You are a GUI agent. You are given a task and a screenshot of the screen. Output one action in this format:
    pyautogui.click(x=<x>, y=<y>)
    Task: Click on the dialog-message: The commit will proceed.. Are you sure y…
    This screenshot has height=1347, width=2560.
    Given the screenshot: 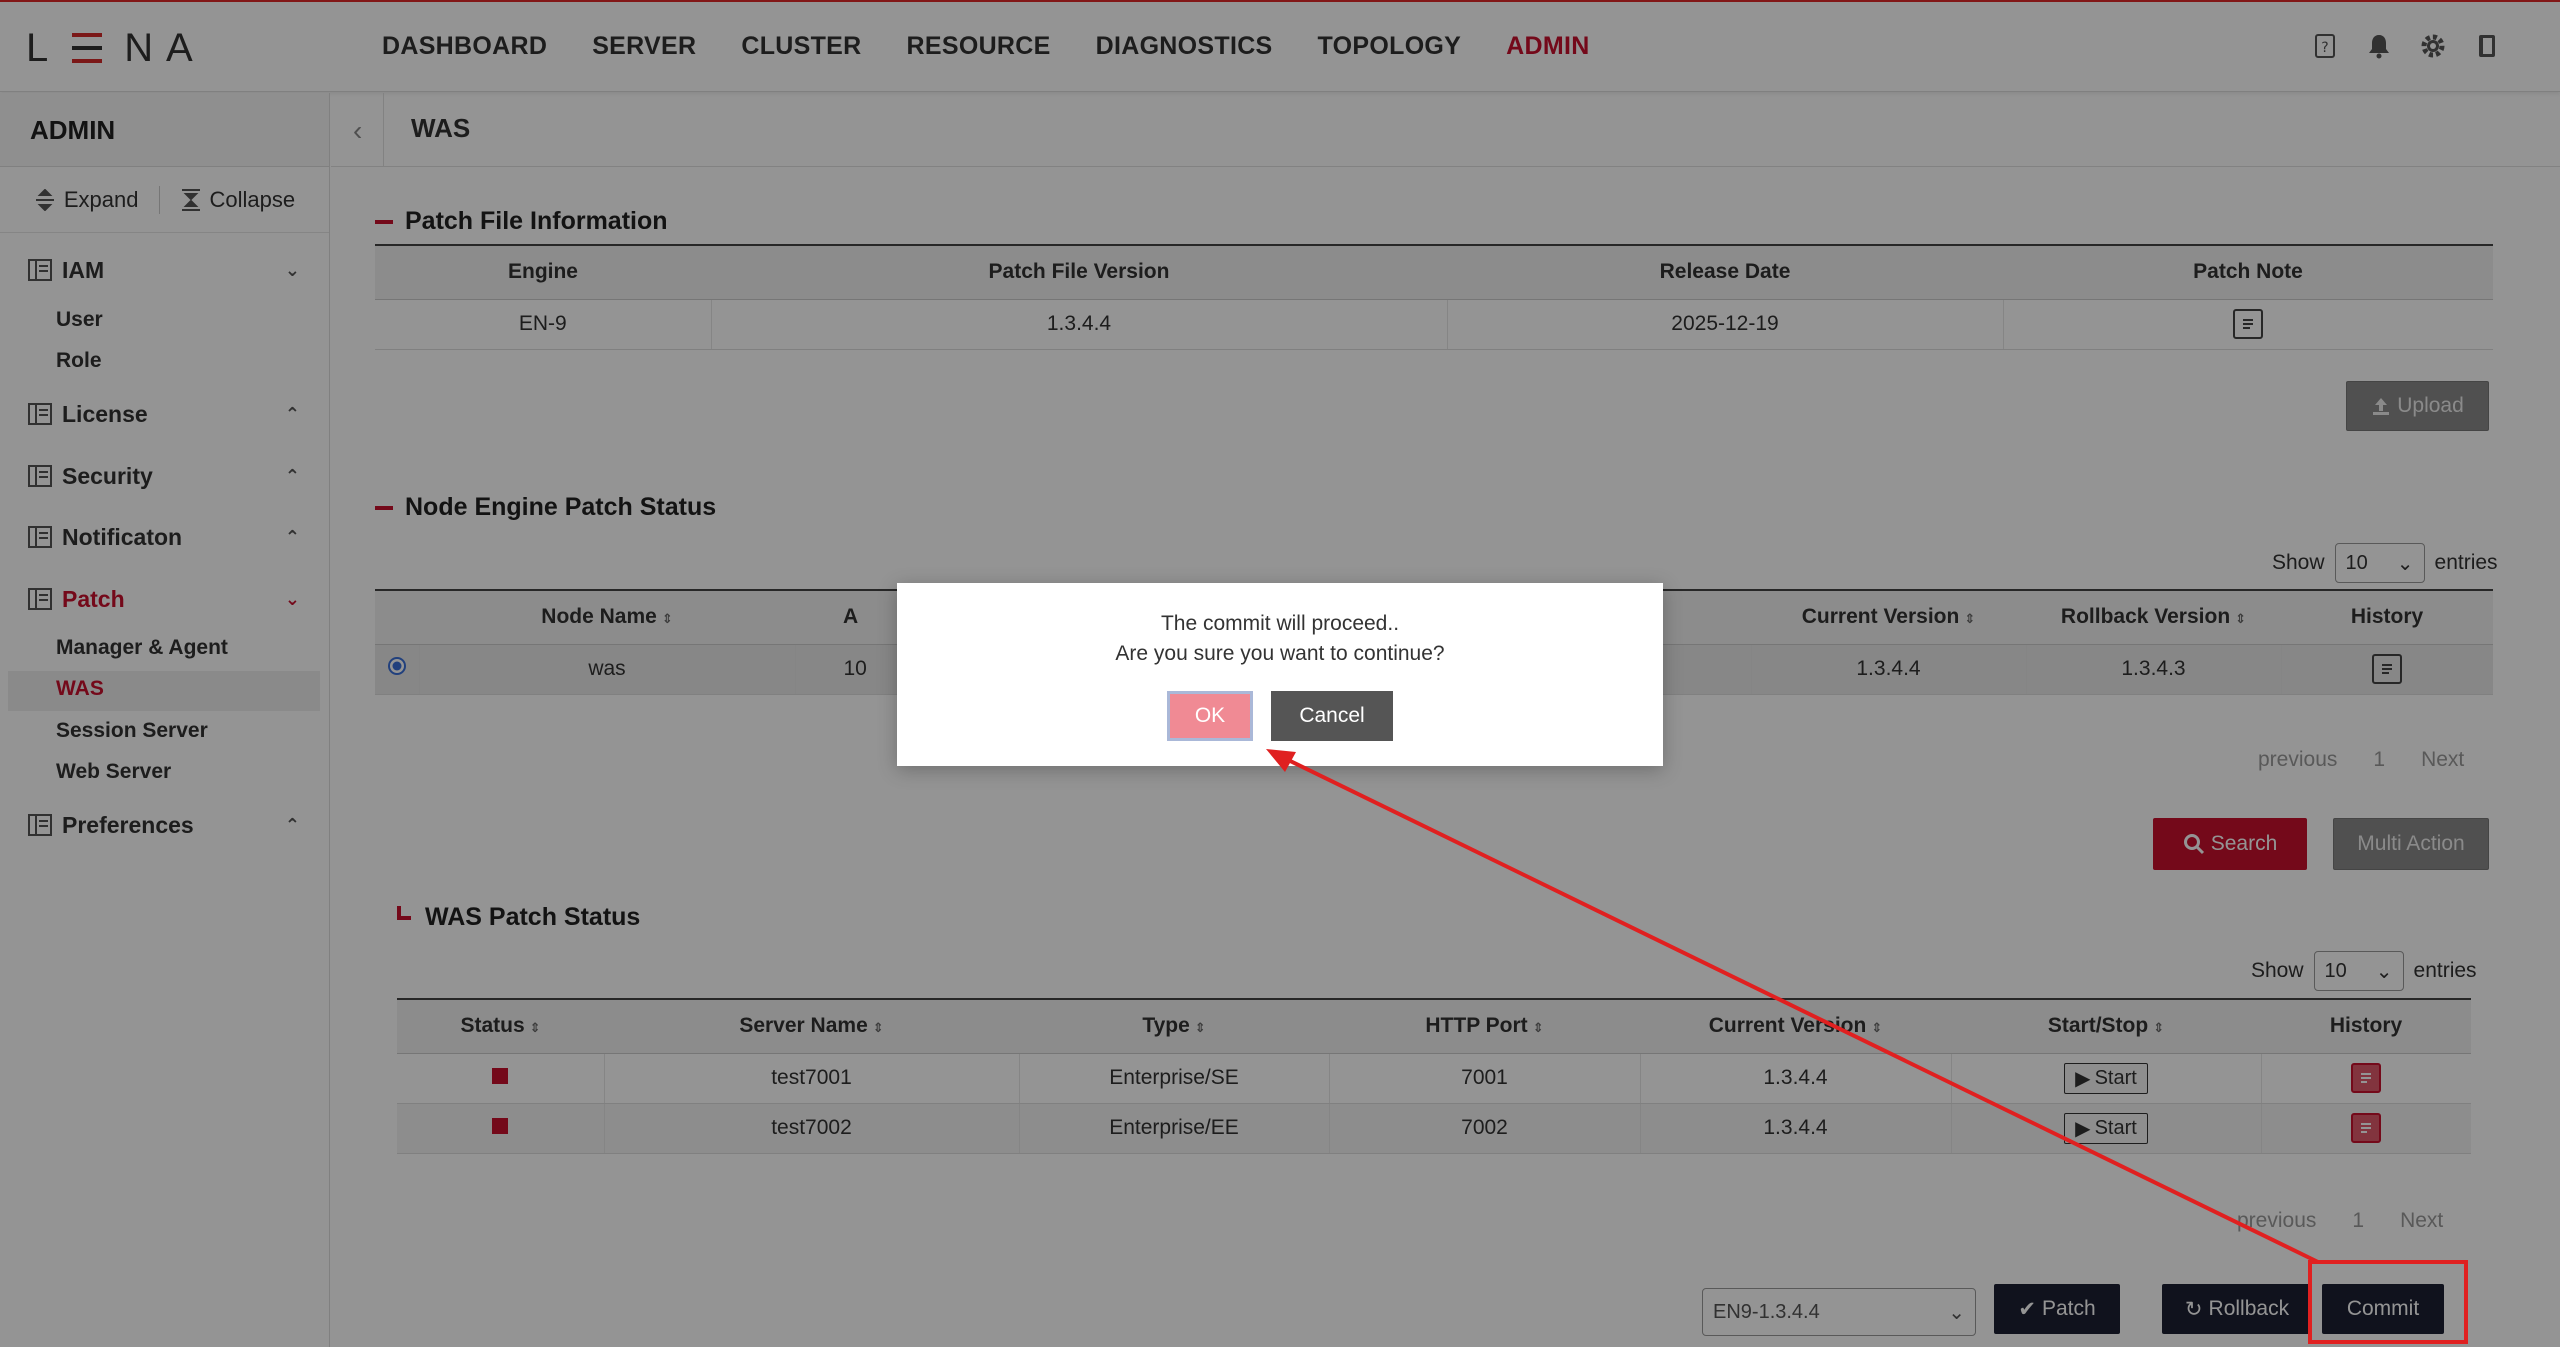 What is the action you would take?
    pyautogui.click(x=1280, y=639)
    